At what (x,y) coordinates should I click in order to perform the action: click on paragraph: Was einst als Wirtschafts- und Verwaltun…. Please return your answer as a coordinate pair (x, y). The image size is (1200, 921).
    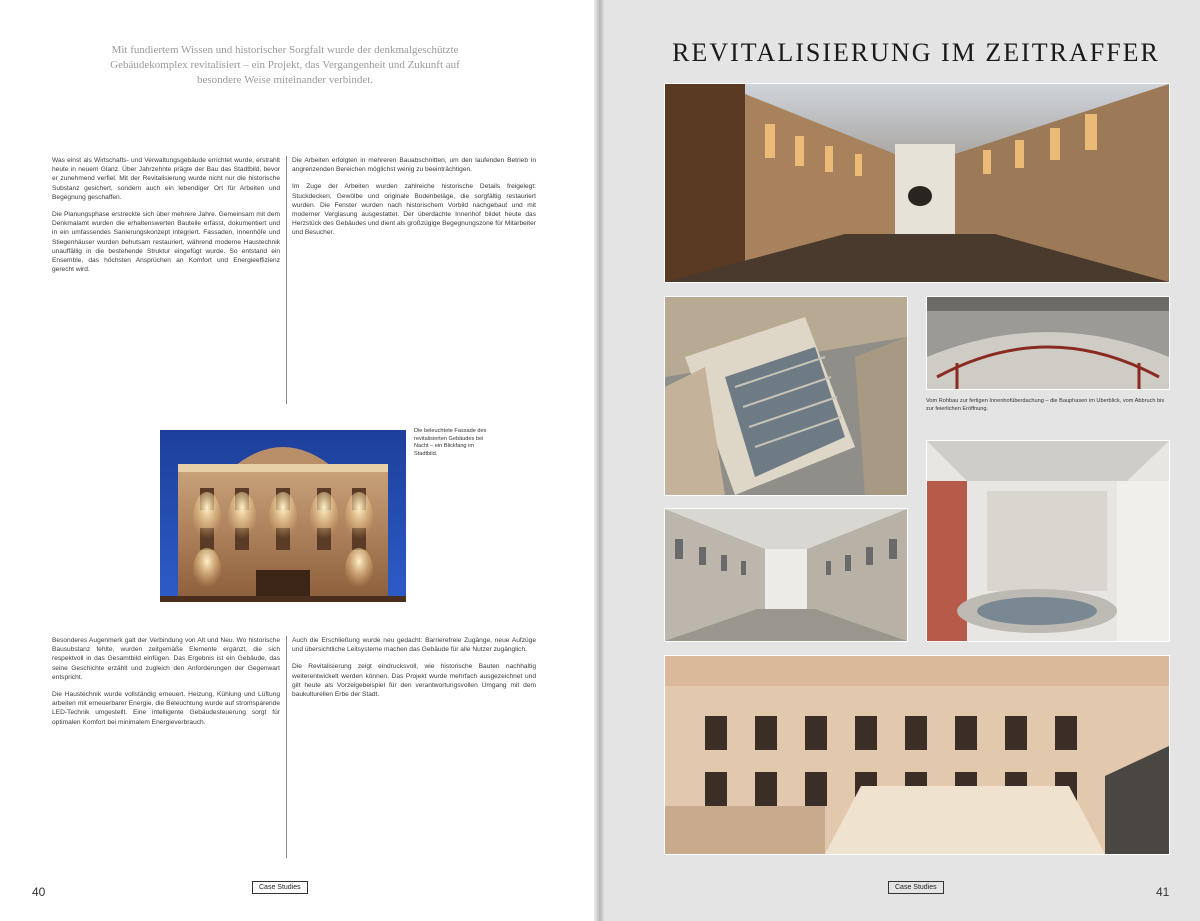
    Looking at the image, I should click on (166, 179).